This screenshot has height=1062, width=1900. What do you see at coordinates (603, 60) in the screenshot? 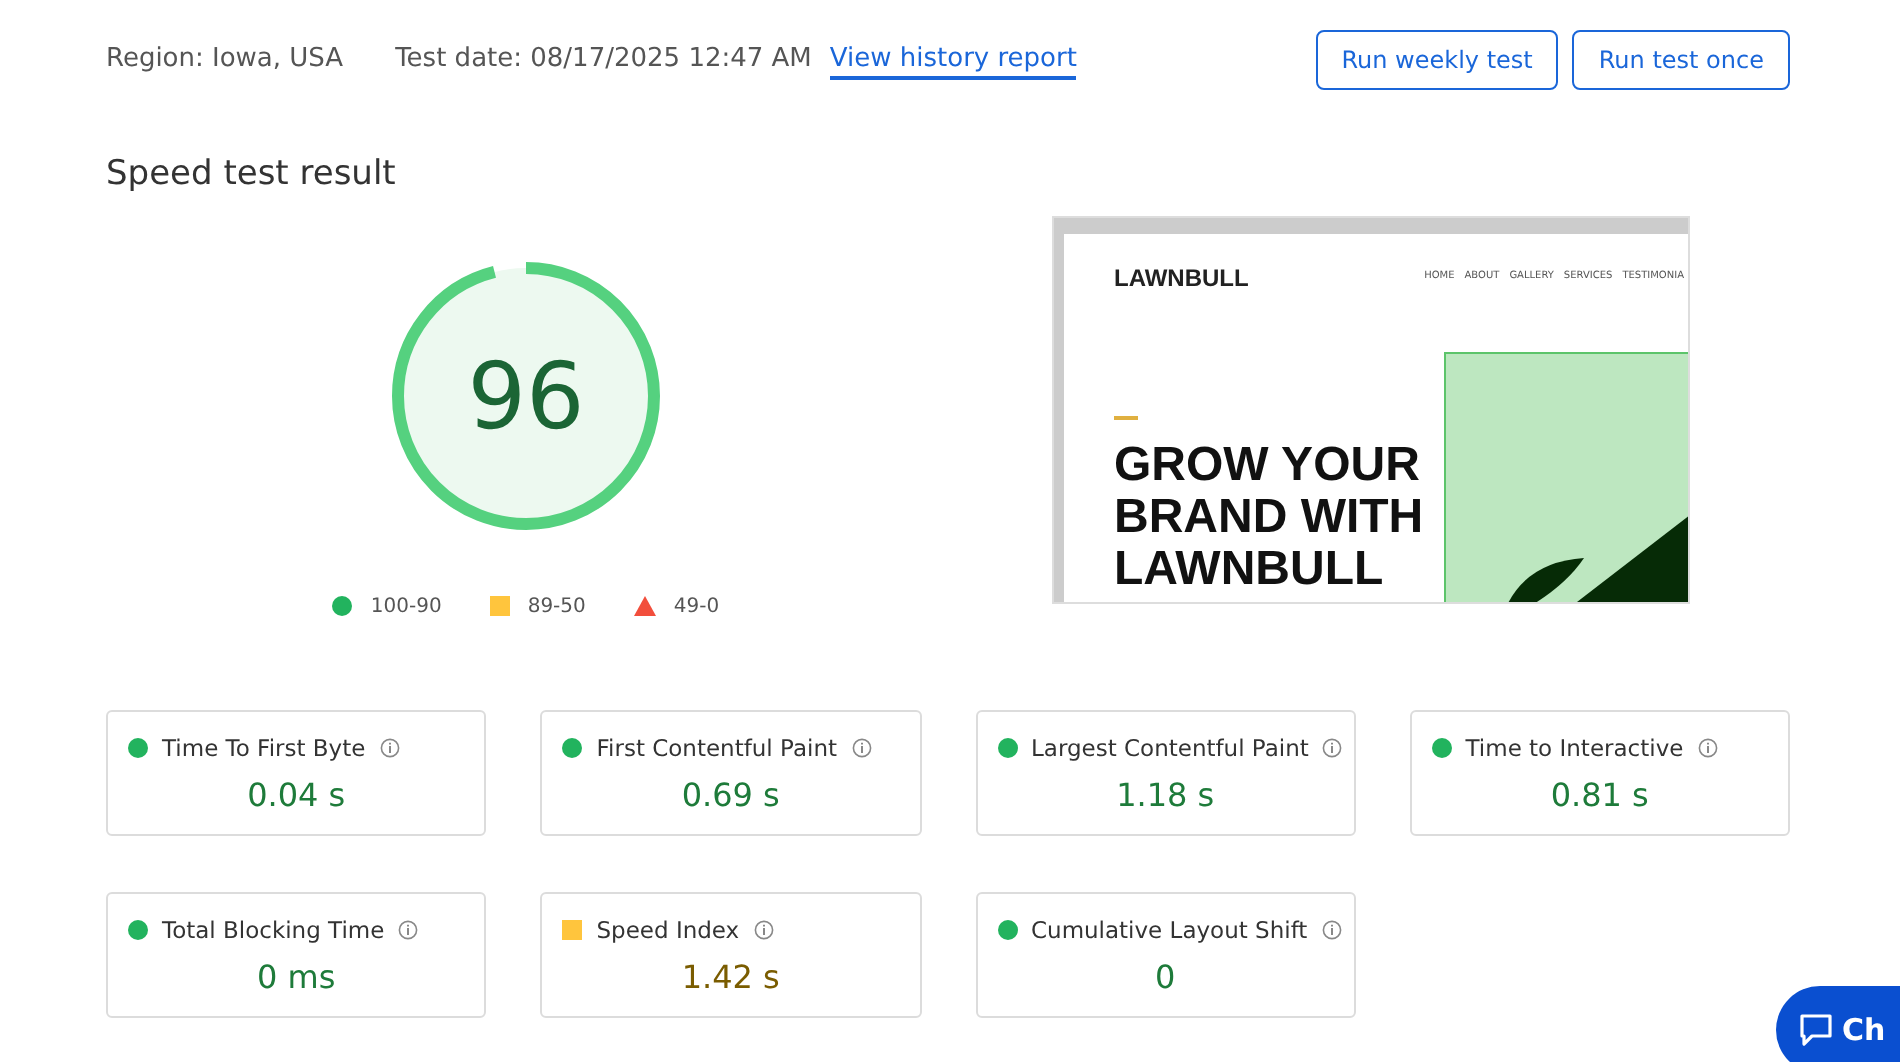
I see `test-date-text: Test date: 08/17/2025 12:47 AM` at bounding box center [603, 60].